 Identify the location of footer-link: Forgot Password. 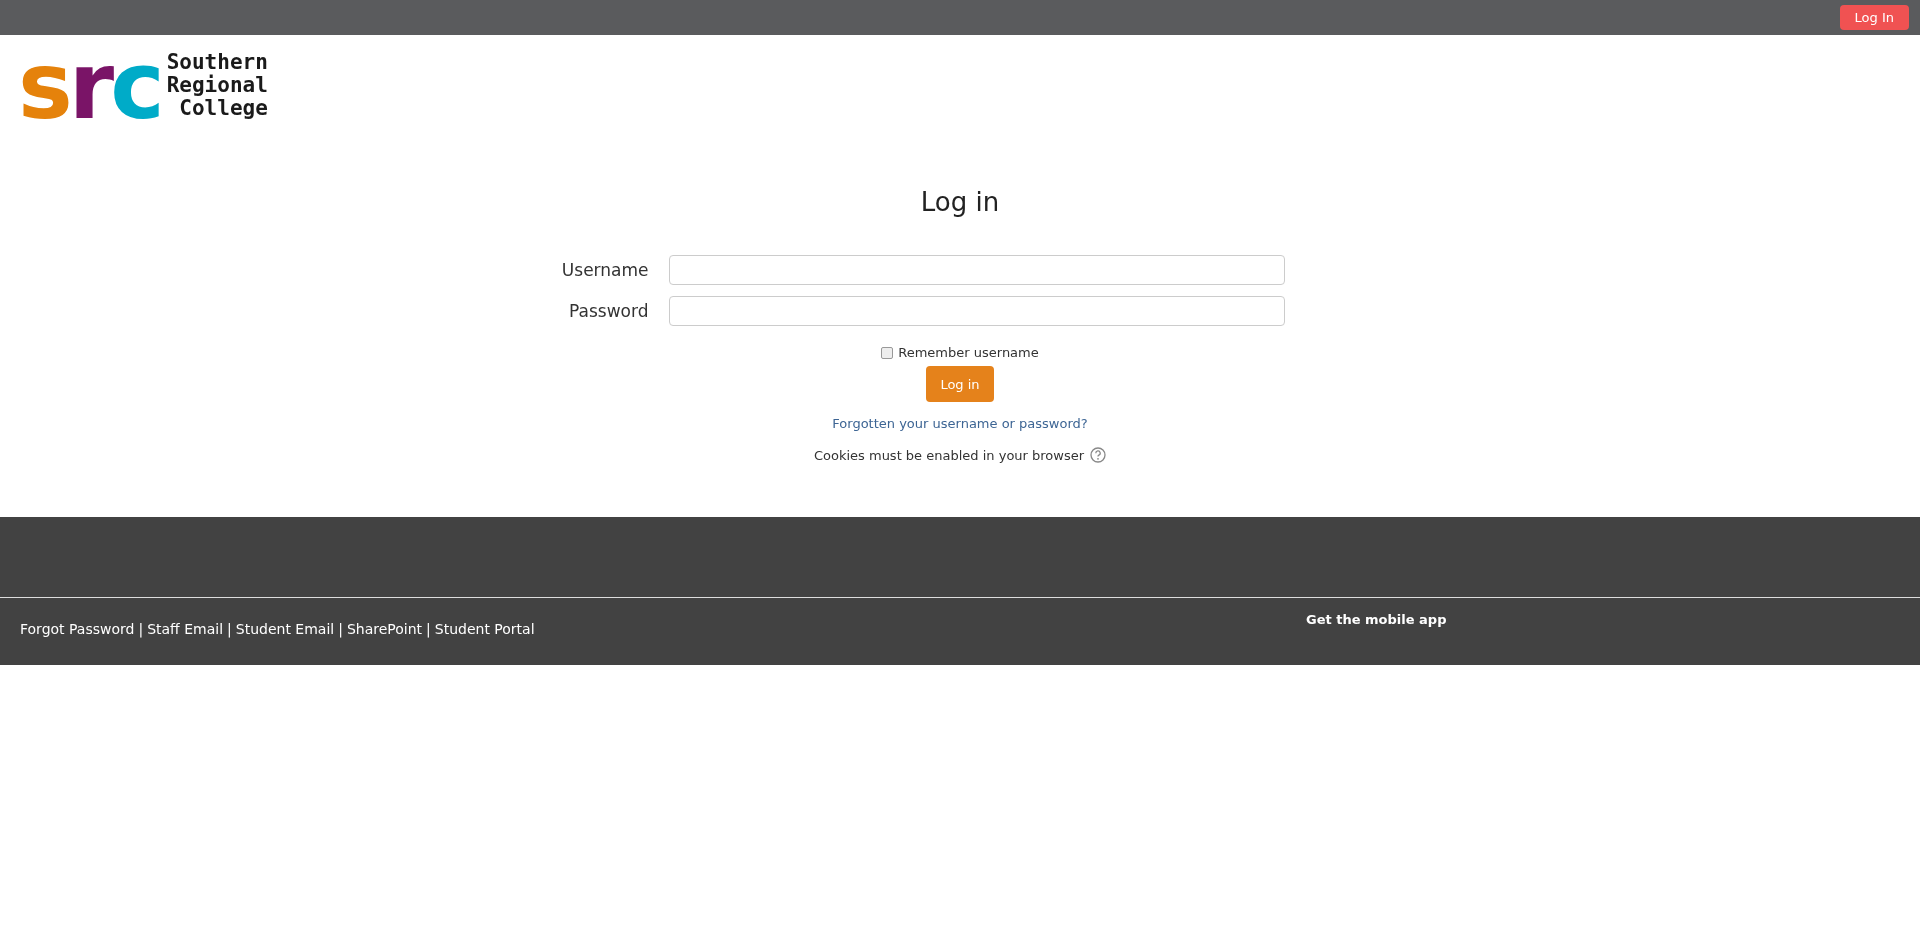
(77, 629).